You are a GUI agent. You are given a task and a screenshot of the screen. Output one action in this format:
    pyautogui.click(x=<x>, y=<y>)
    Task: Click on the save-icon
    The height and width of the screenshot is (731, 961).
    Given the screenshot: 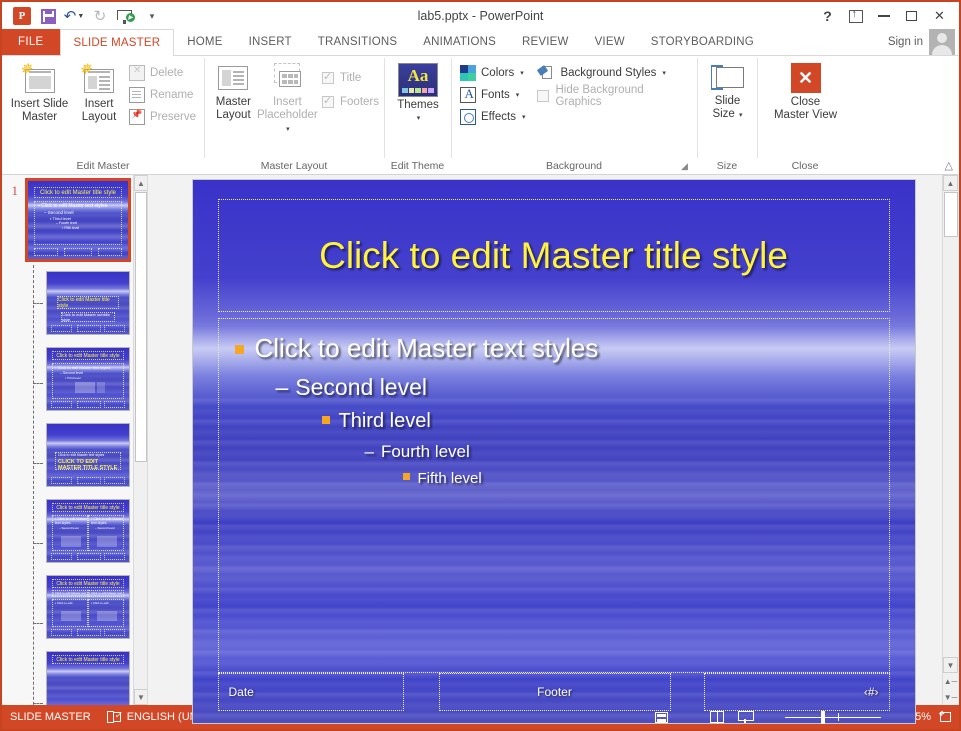 What is the action you would take?
    pyautogui.click(x=48, y=16)
    